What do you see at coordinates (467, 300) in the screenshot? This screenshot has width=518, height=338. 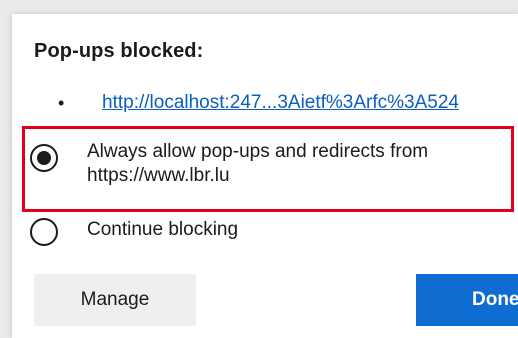 I see `done-button: Done` at bounding box center [467, 300].